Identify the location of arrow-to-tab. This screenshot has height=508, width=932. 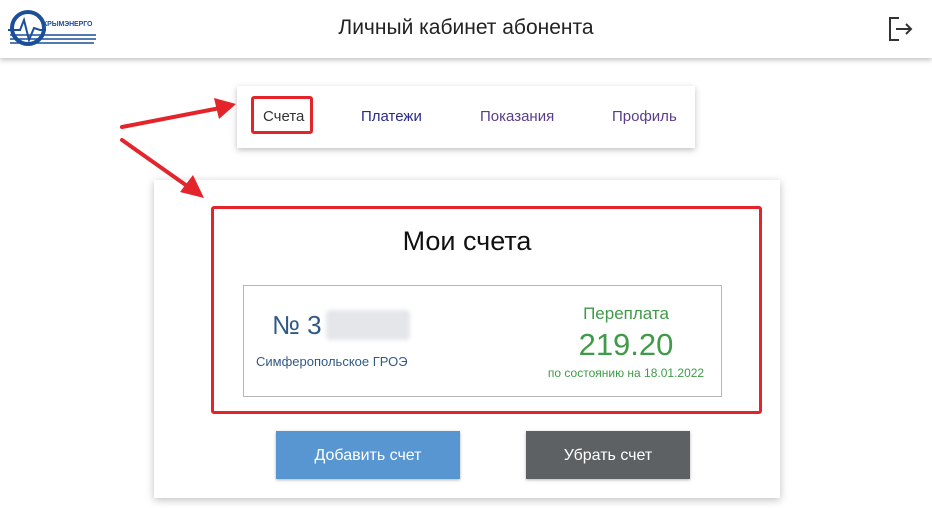
(178, 113).